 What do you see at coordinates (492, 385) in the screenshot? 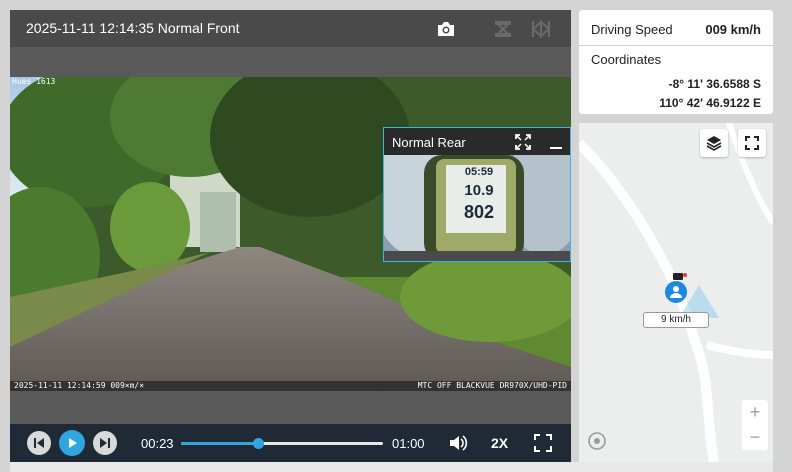
I see `front-overlay-model: MTC OFF BLACKVUE DR970X/UHD-PID` at bounding box center [492, 385].